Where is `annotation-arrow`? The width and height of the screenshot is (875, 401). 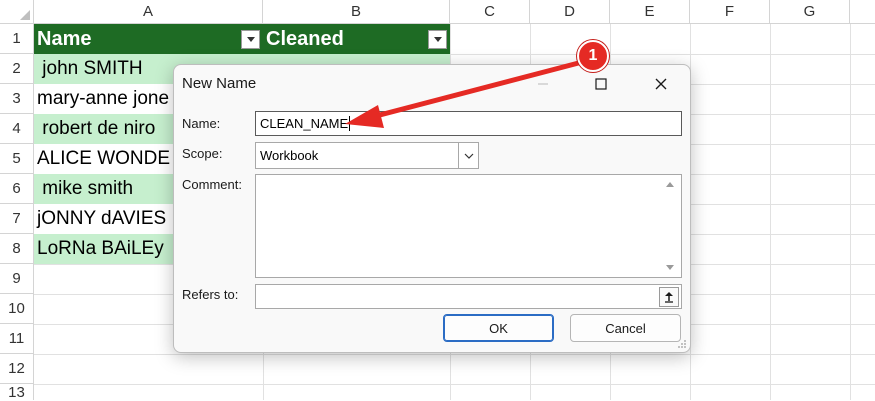 annotation-arrow is located at coordinates (469, 92).